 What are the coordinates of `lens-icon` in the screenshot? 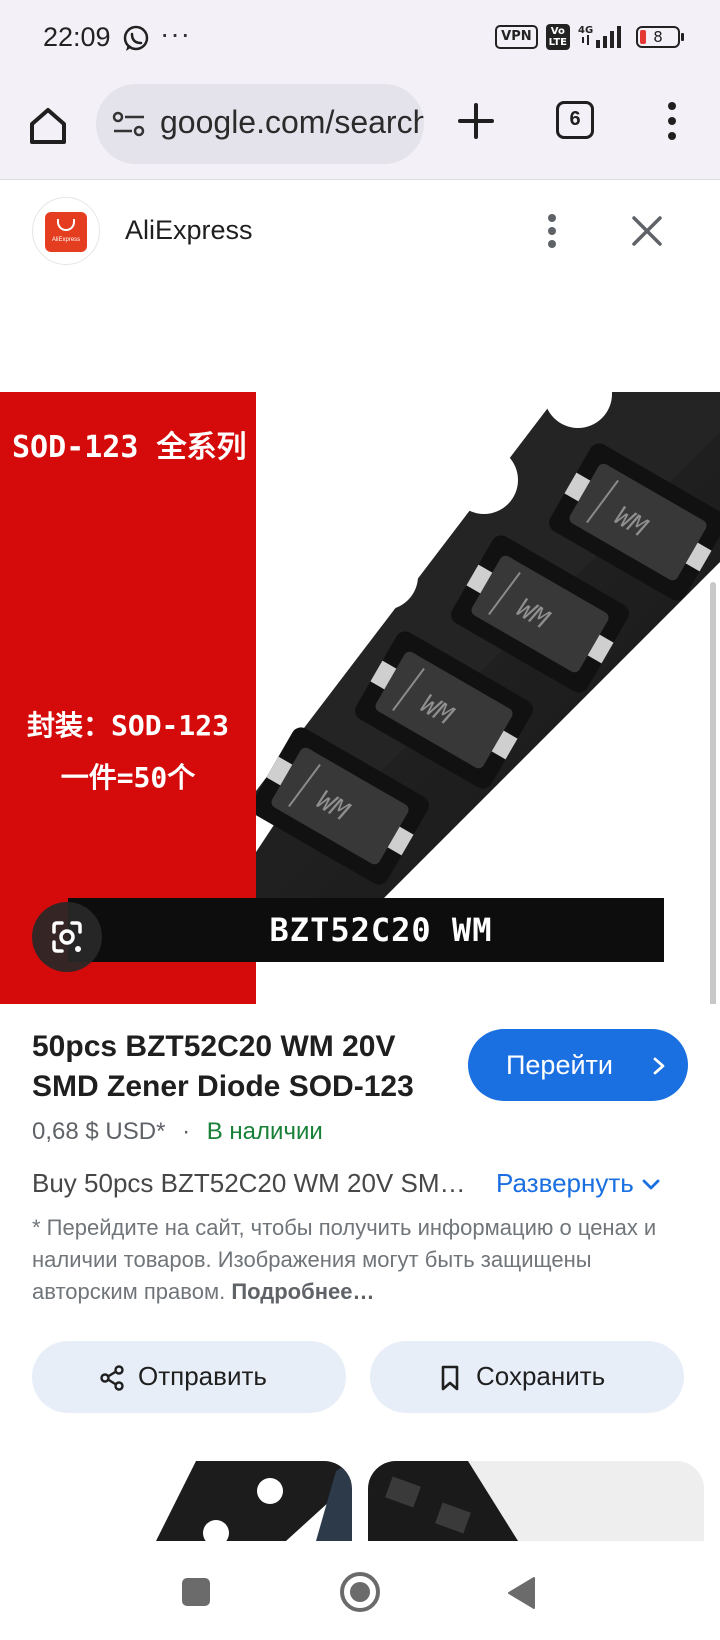 It's located at (67, 937).